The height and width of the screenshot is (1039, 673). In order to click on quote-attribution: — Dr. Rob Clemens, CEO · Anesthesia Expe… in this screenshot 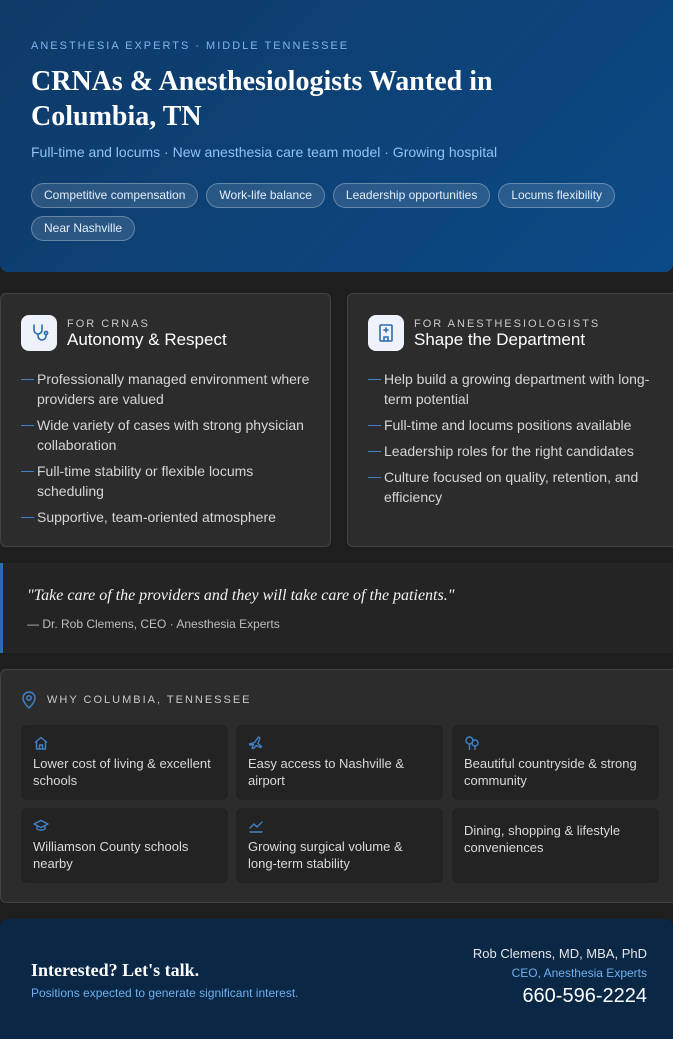, I will do `click(153, 624)`.